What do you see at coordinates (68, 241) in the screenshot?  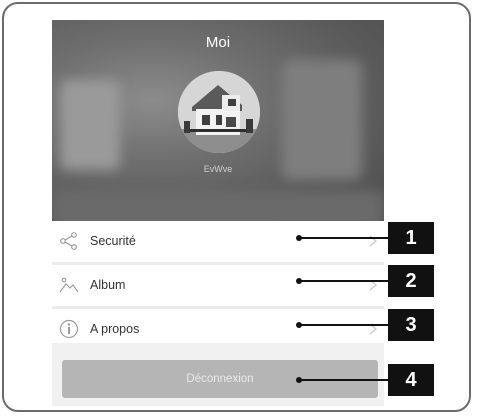 I see `share-icon` at bounding box center [68, 241].